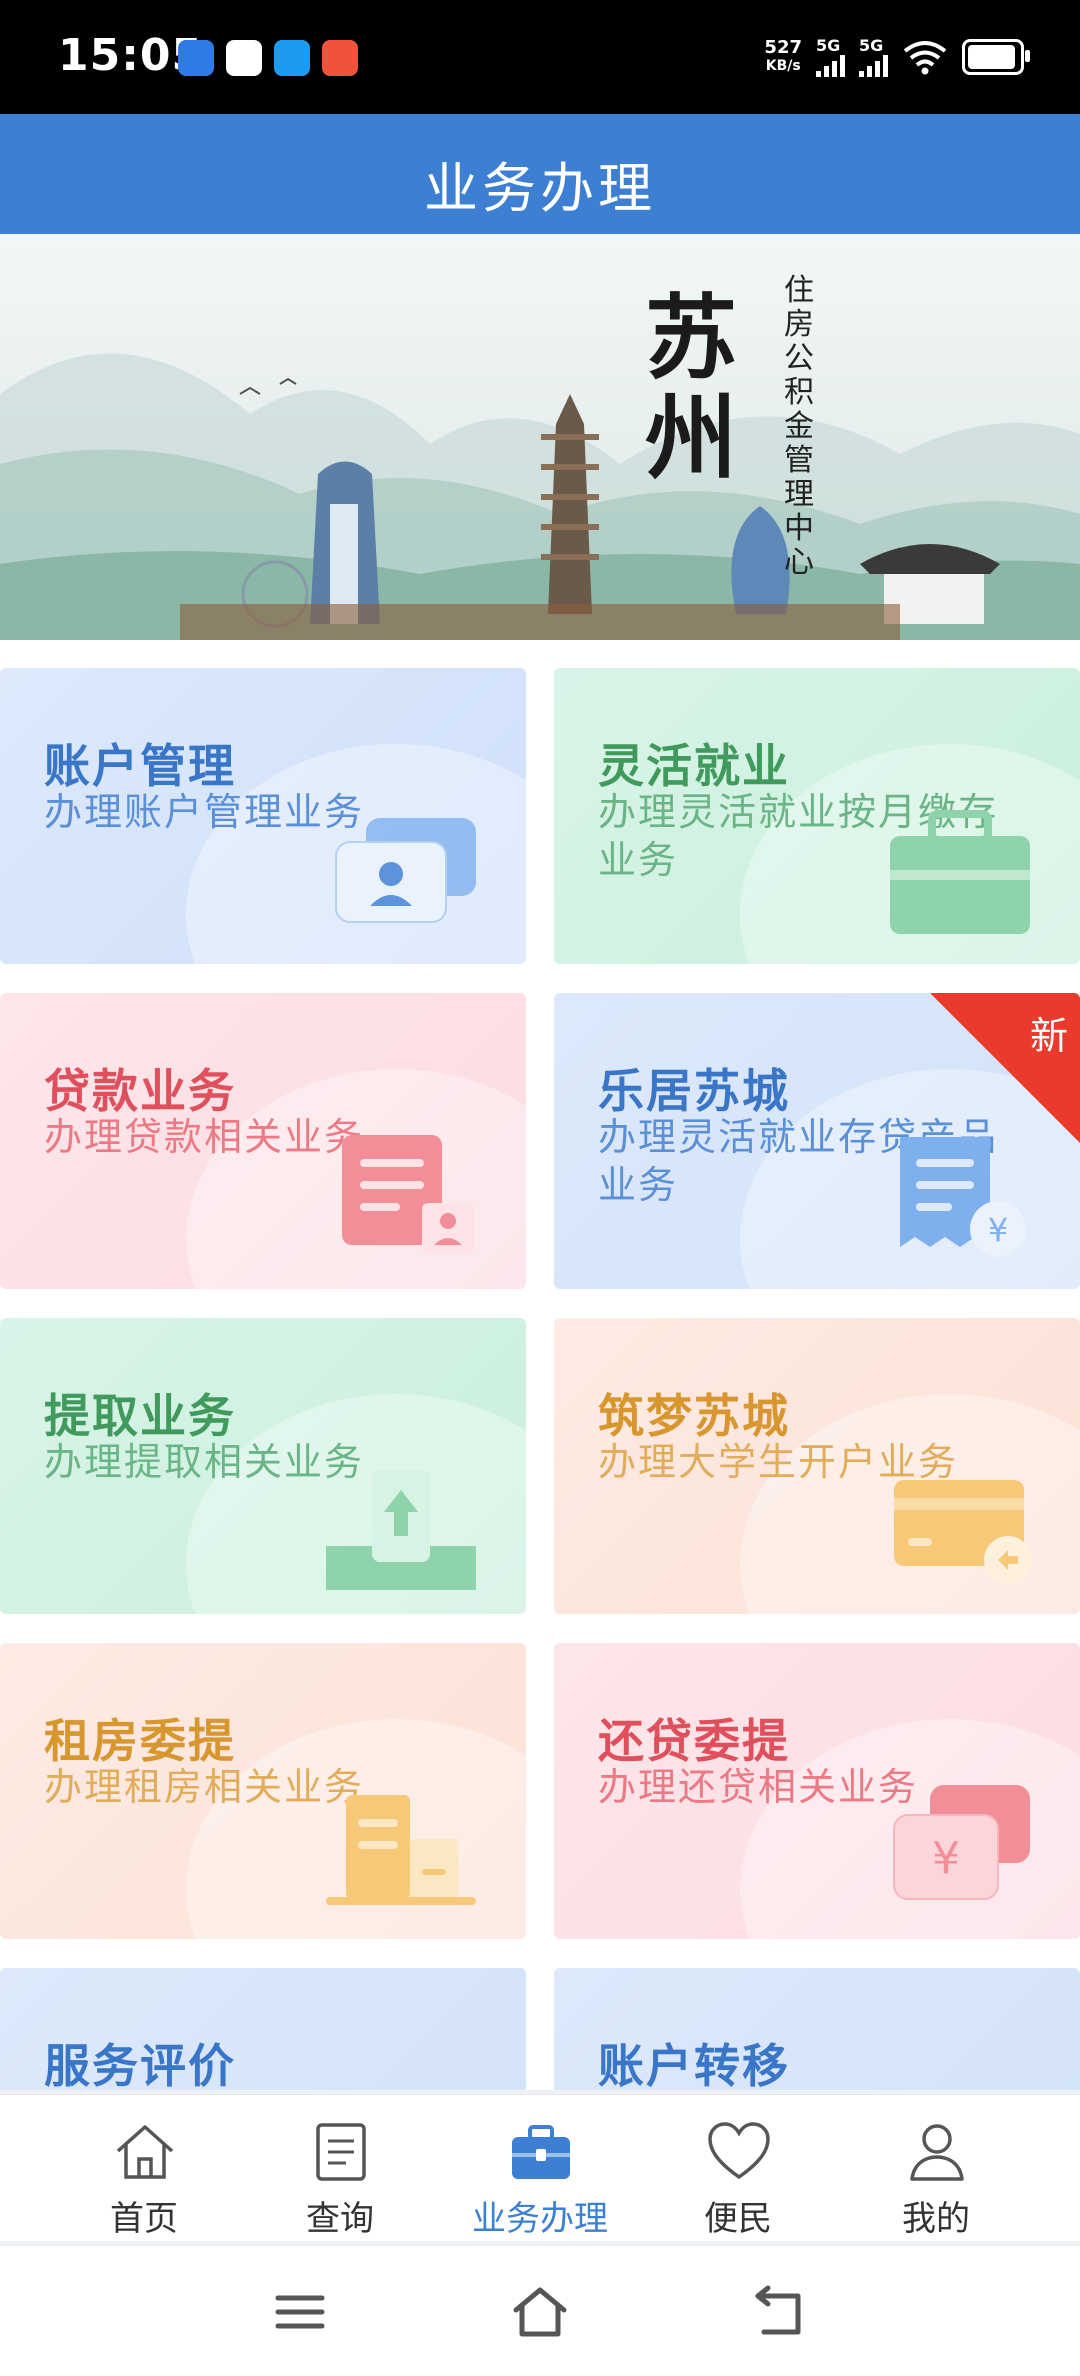  I want to click on heart-icon, so click(739, 2151).